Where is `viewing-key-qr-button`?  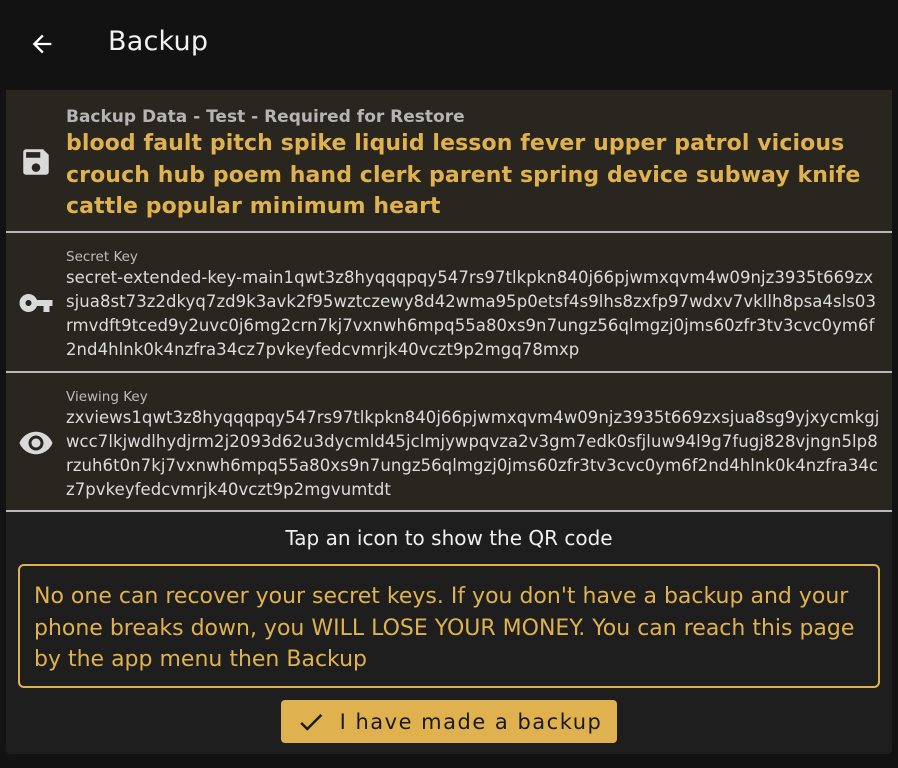
viewing-key-qr-button is located at coordinates (36, 443).